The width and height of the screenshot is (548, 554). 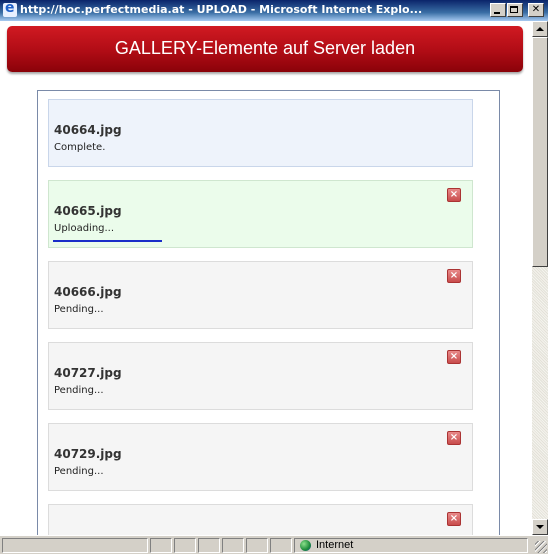 I want to click on file-name: 40665.jpg, so click(x=88, y=211).